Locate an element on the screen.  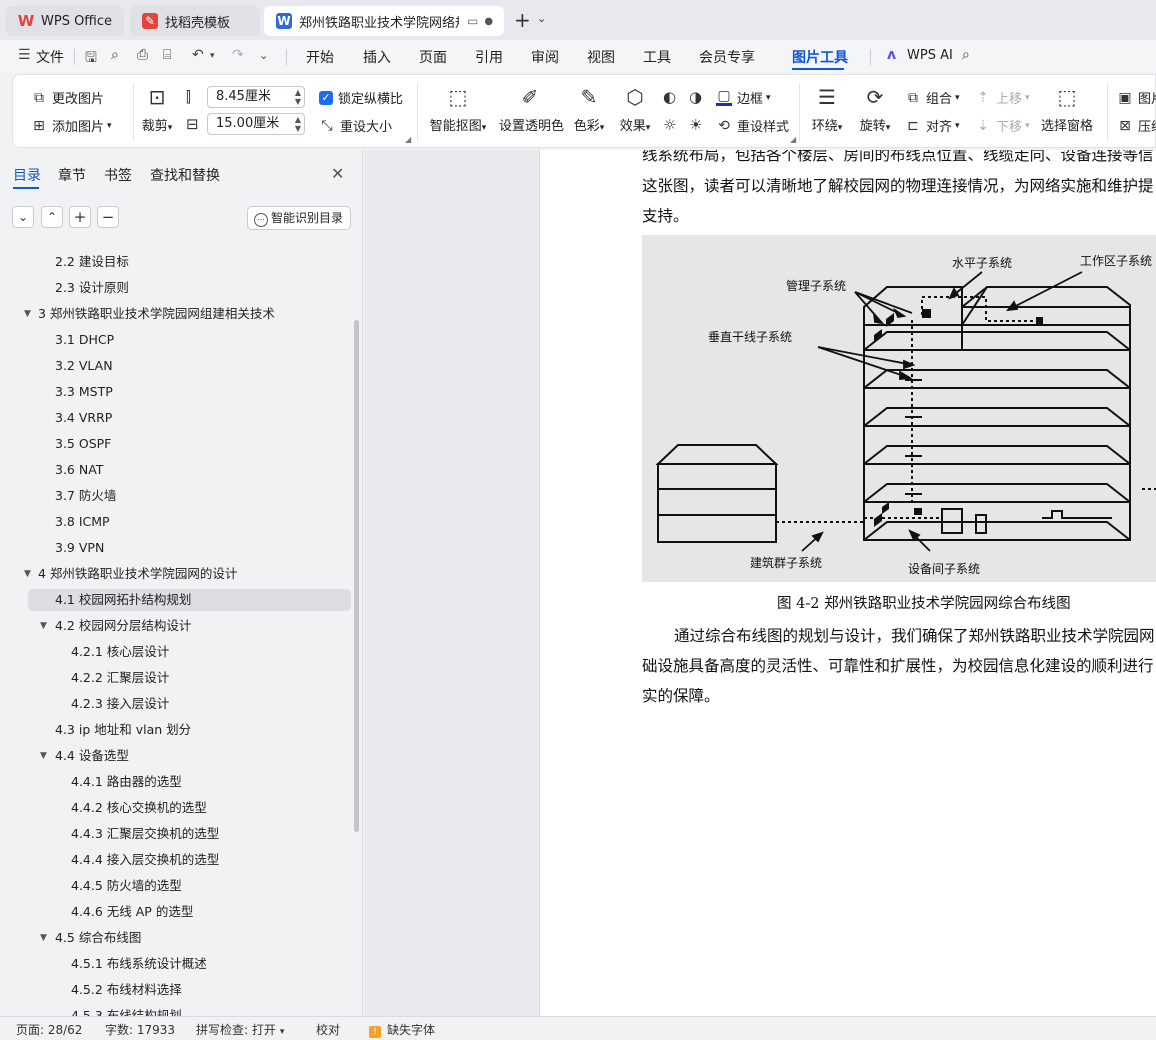
reset-style-button: ⟲ 重设样式 is located at coordinates (752, 126).